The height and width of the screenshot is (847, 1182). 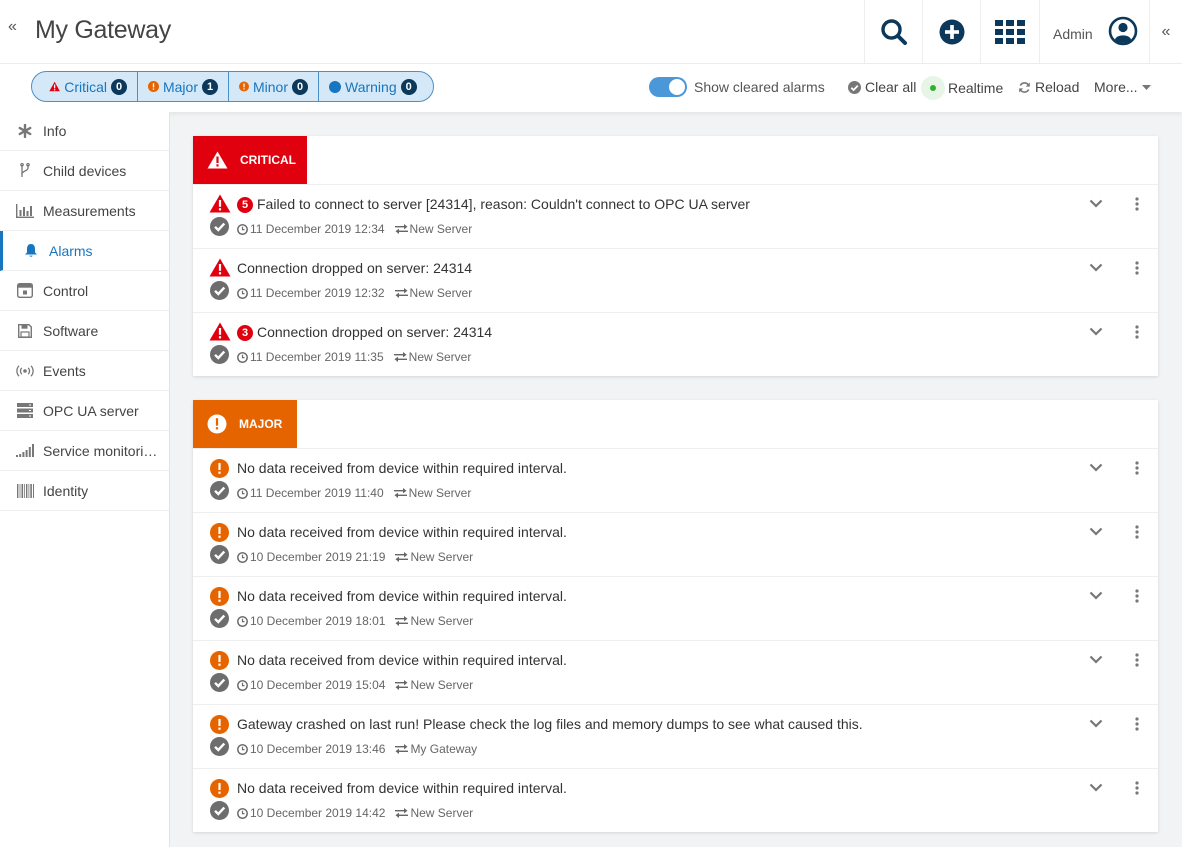 I want to click on filter-label: Major, so click(x=180, y=86).